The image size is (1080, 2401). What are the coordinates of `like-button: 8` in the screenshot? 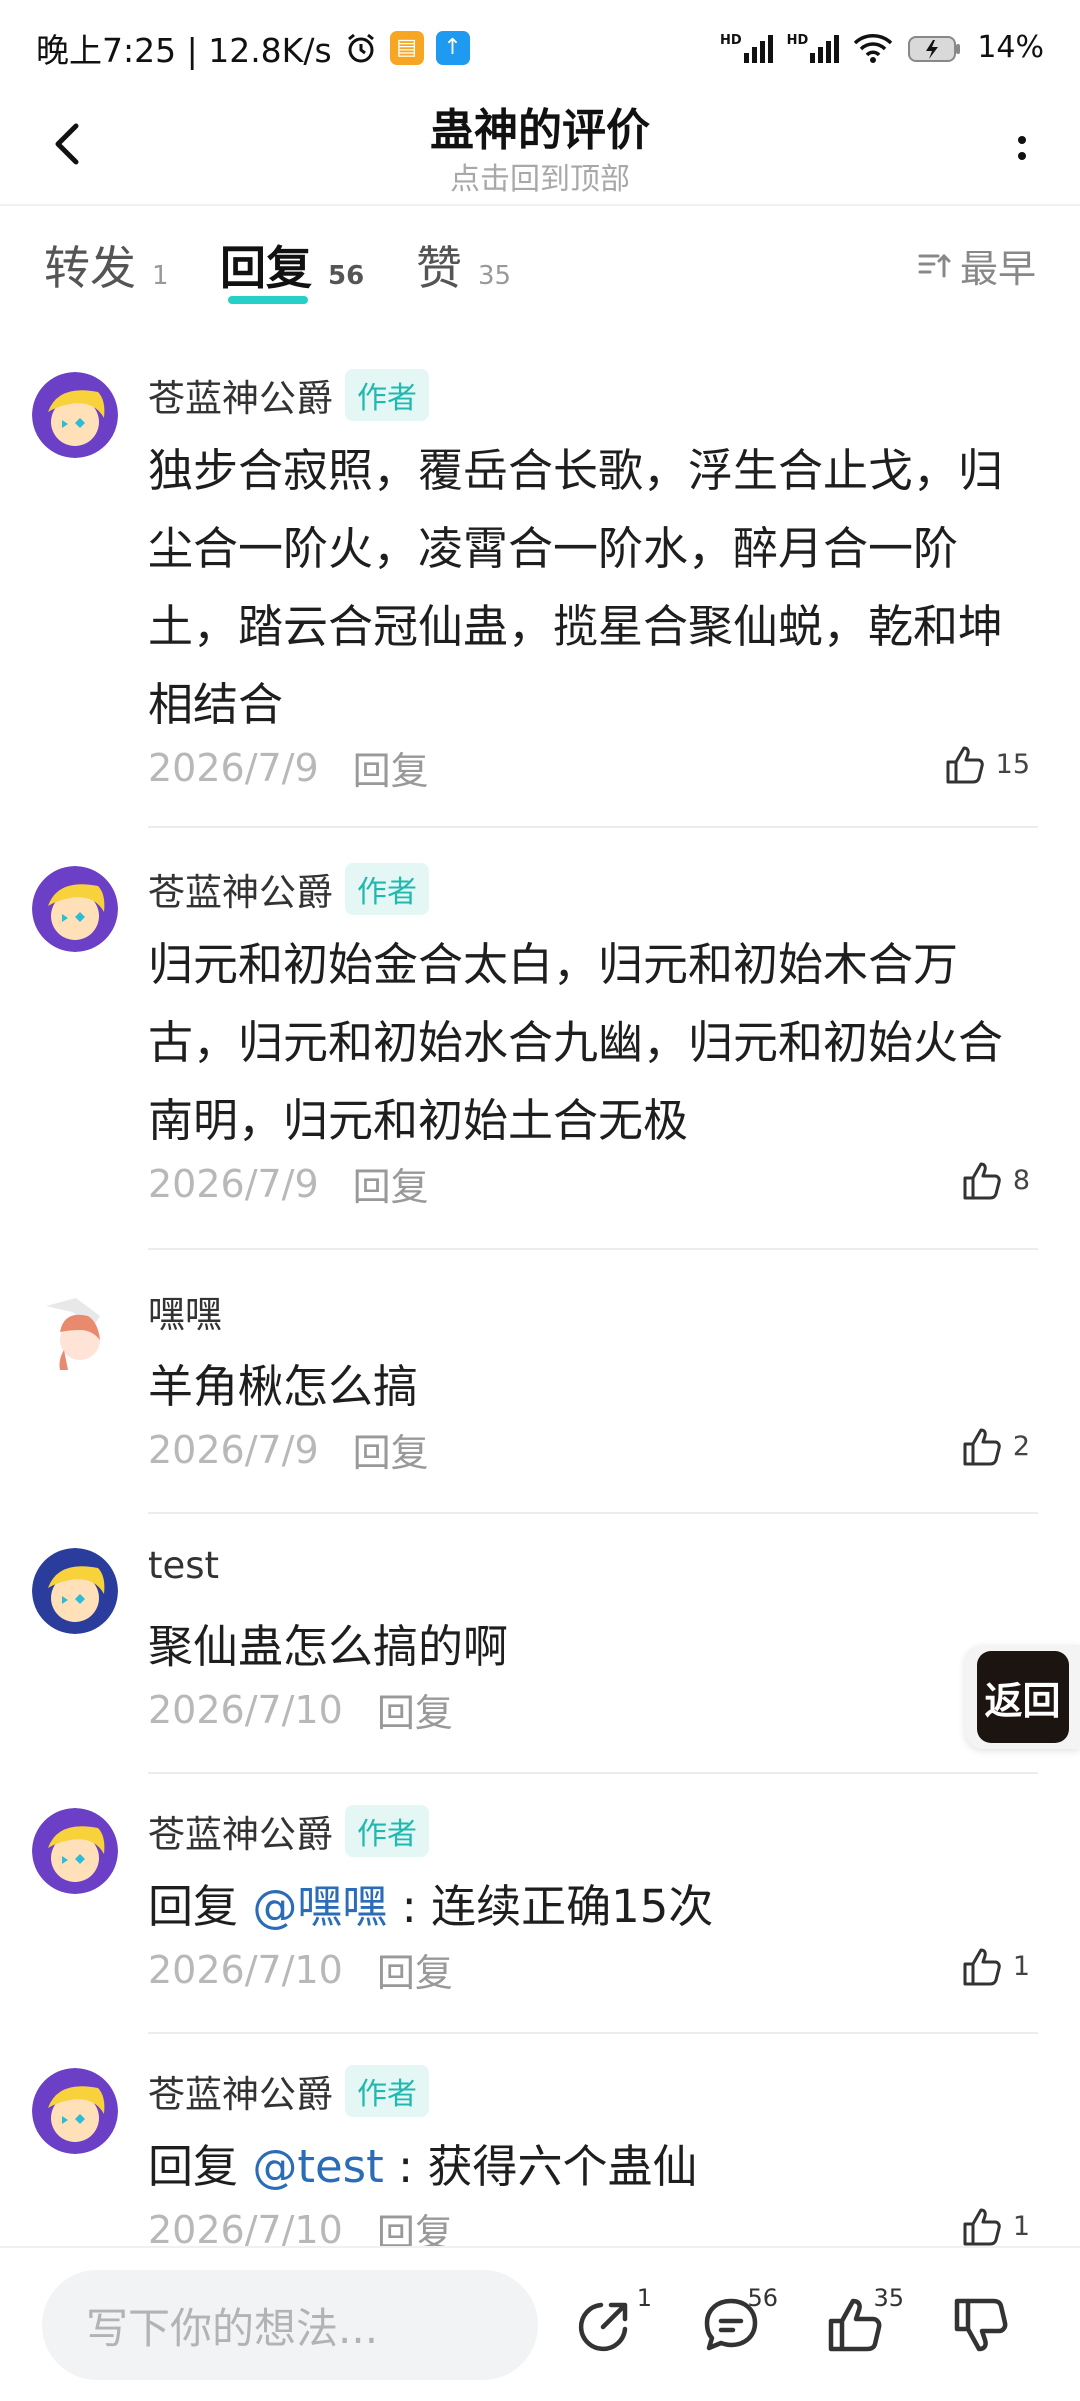 It's located at (995, 1180).